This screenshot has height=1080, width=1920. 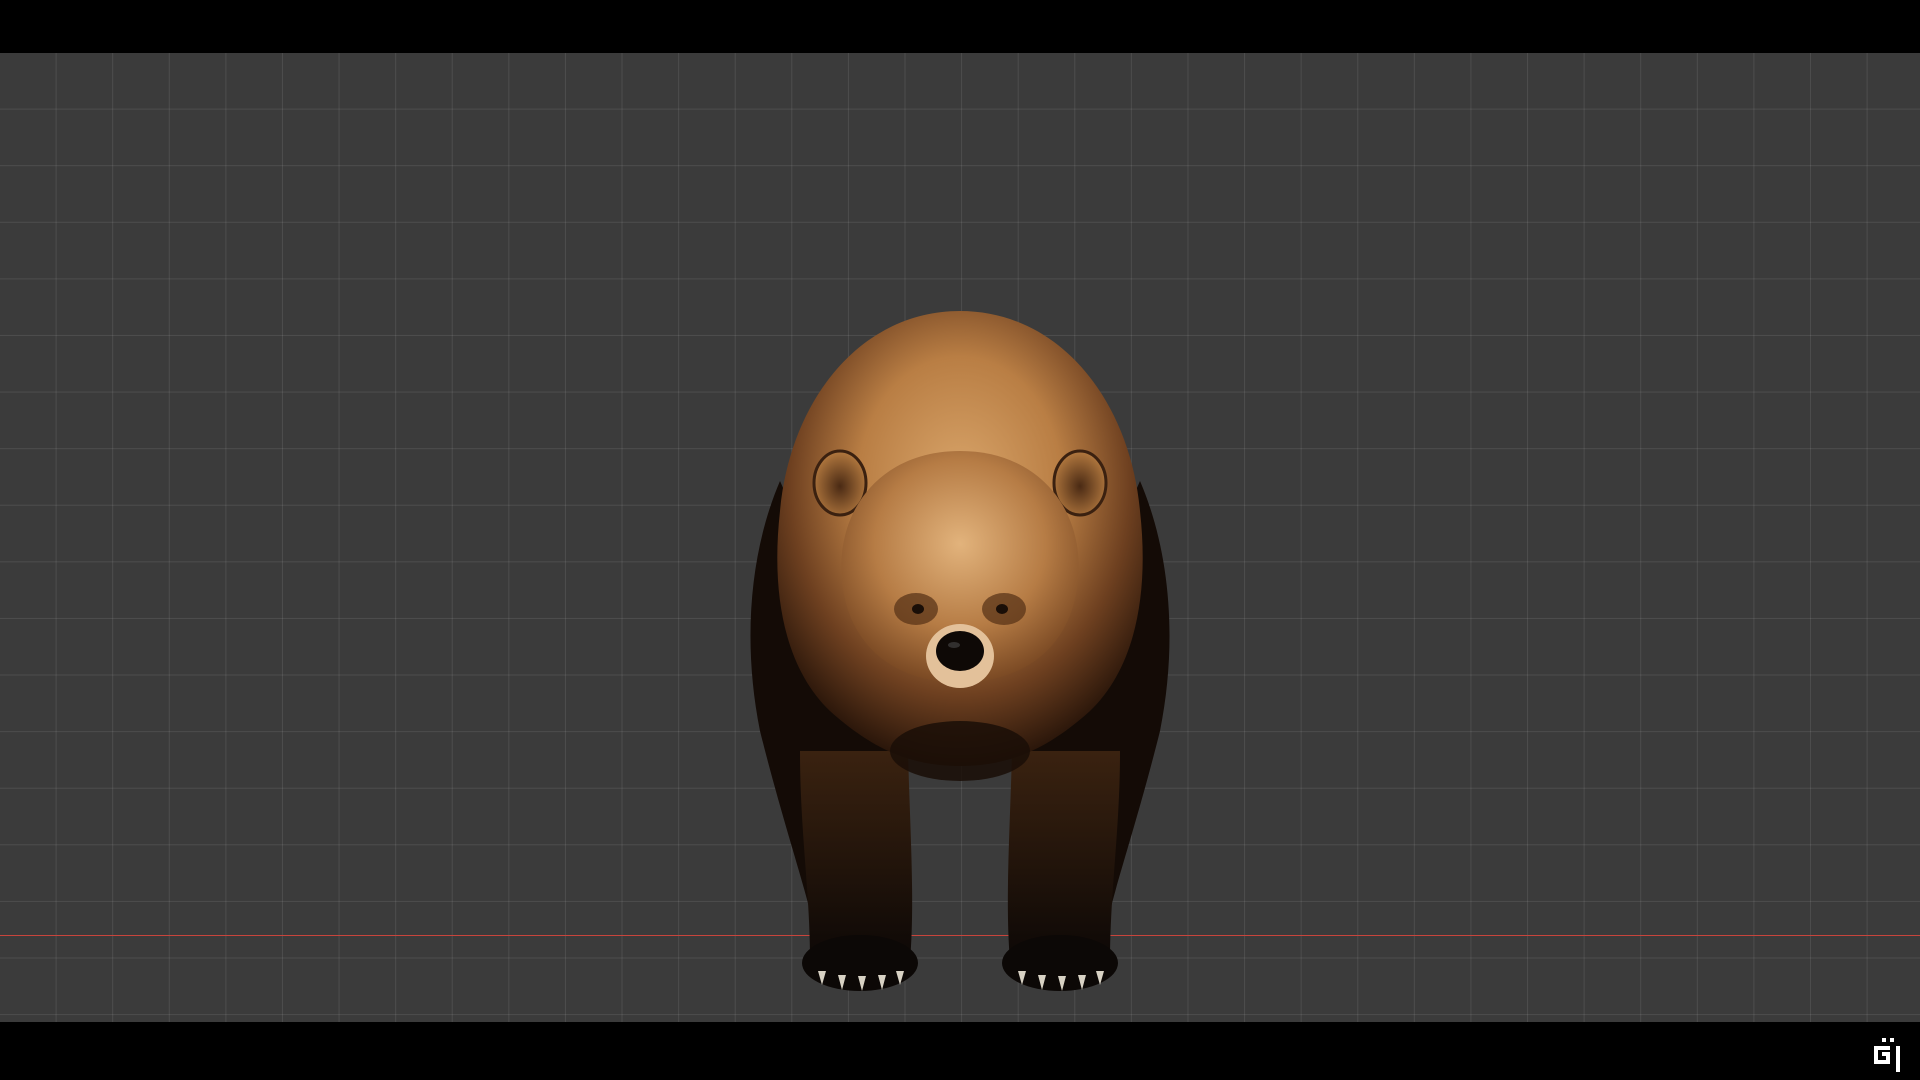 What do you see at coordinates (960, 1051) in the screenshot?
I see `letterbox-bottom` at bounding box center [960, 1051].